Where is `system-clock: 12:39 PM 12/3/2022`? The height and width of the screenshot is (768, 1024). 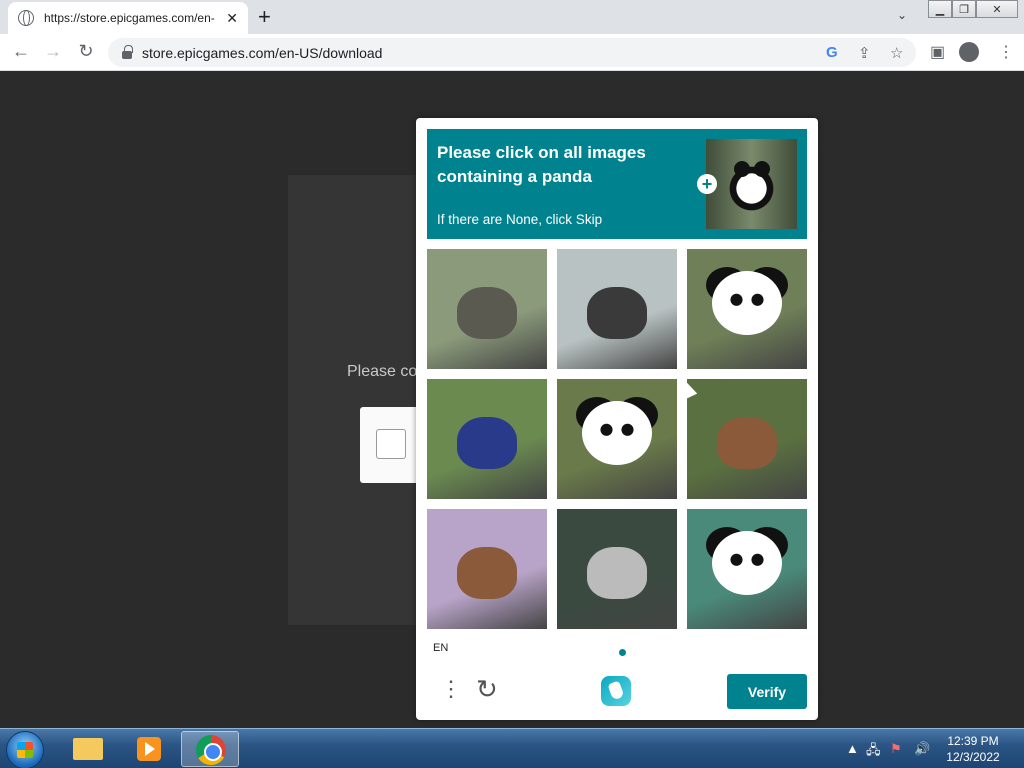 system-clock: 12:39 PM 12/3/2022 is located at coordinates (973, 749).